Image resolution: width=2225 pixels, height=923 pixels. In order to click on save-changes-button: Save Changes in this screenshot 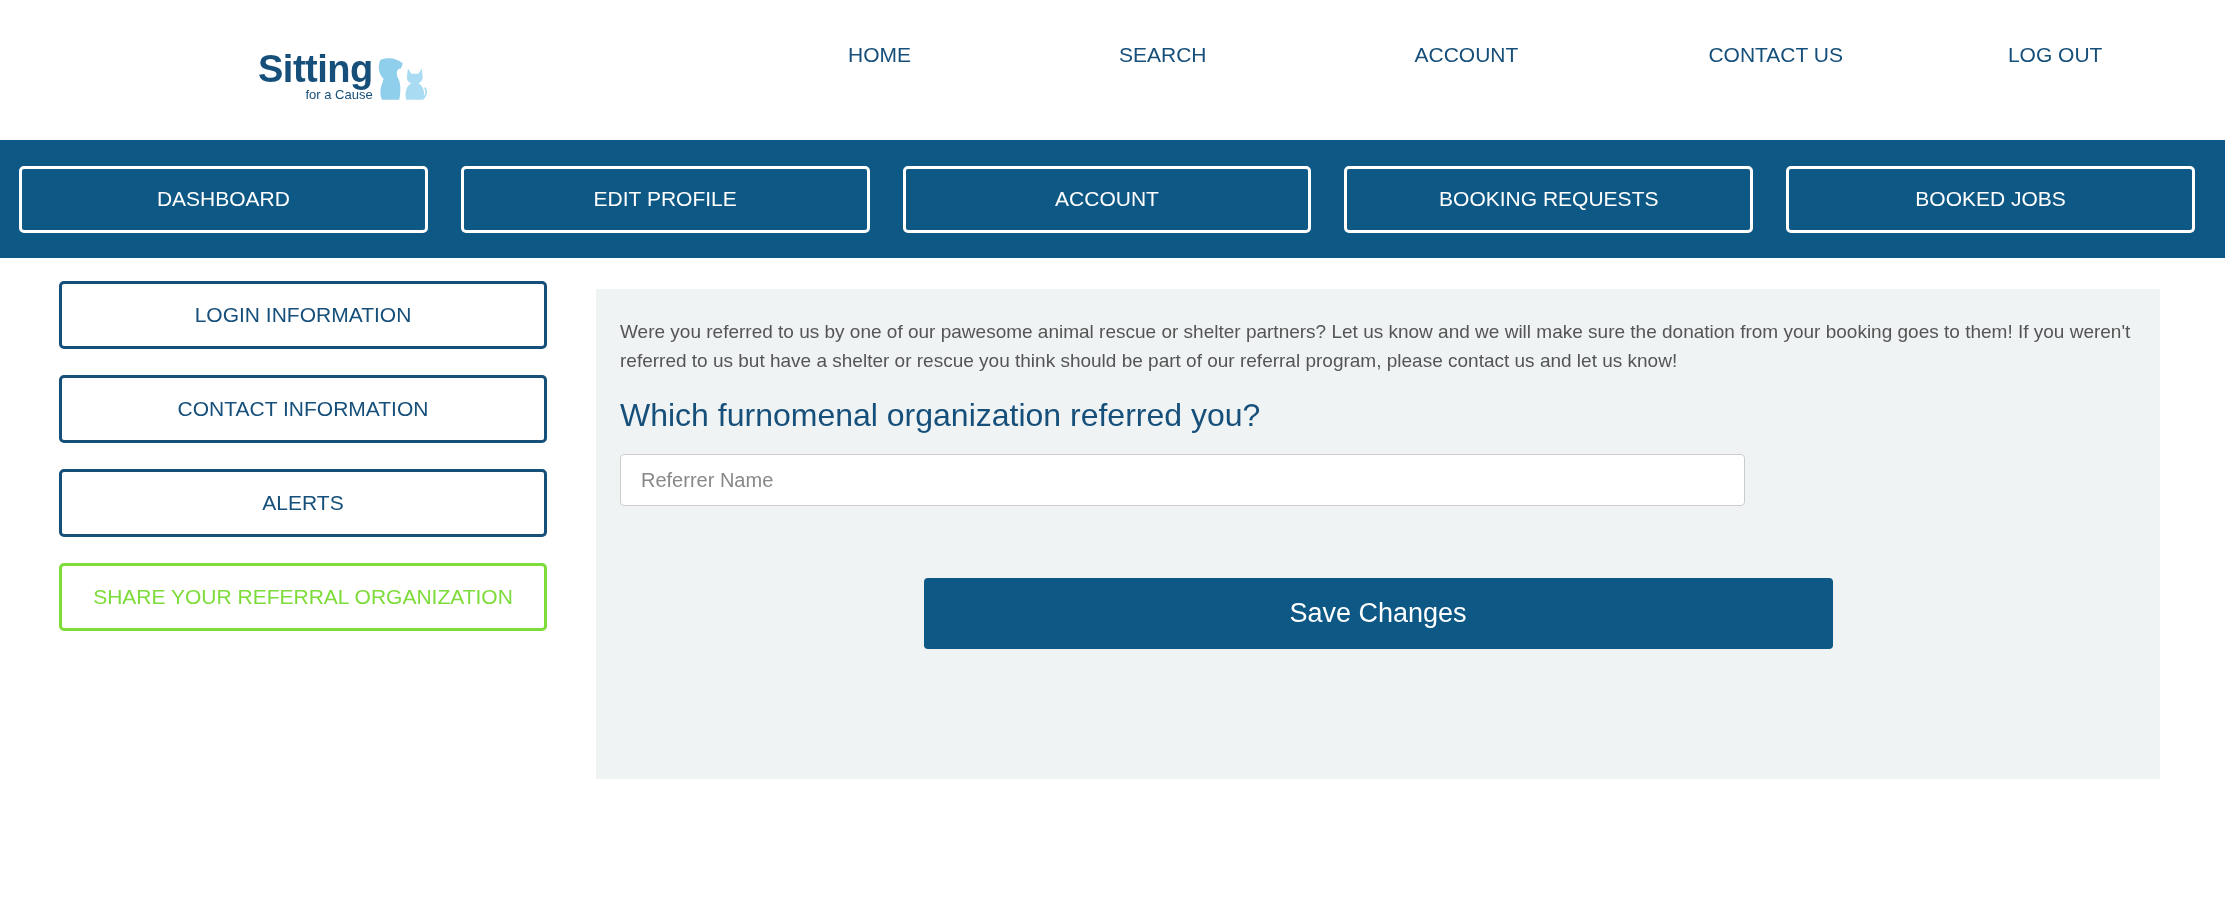, I will do `click(1378, 613)`.